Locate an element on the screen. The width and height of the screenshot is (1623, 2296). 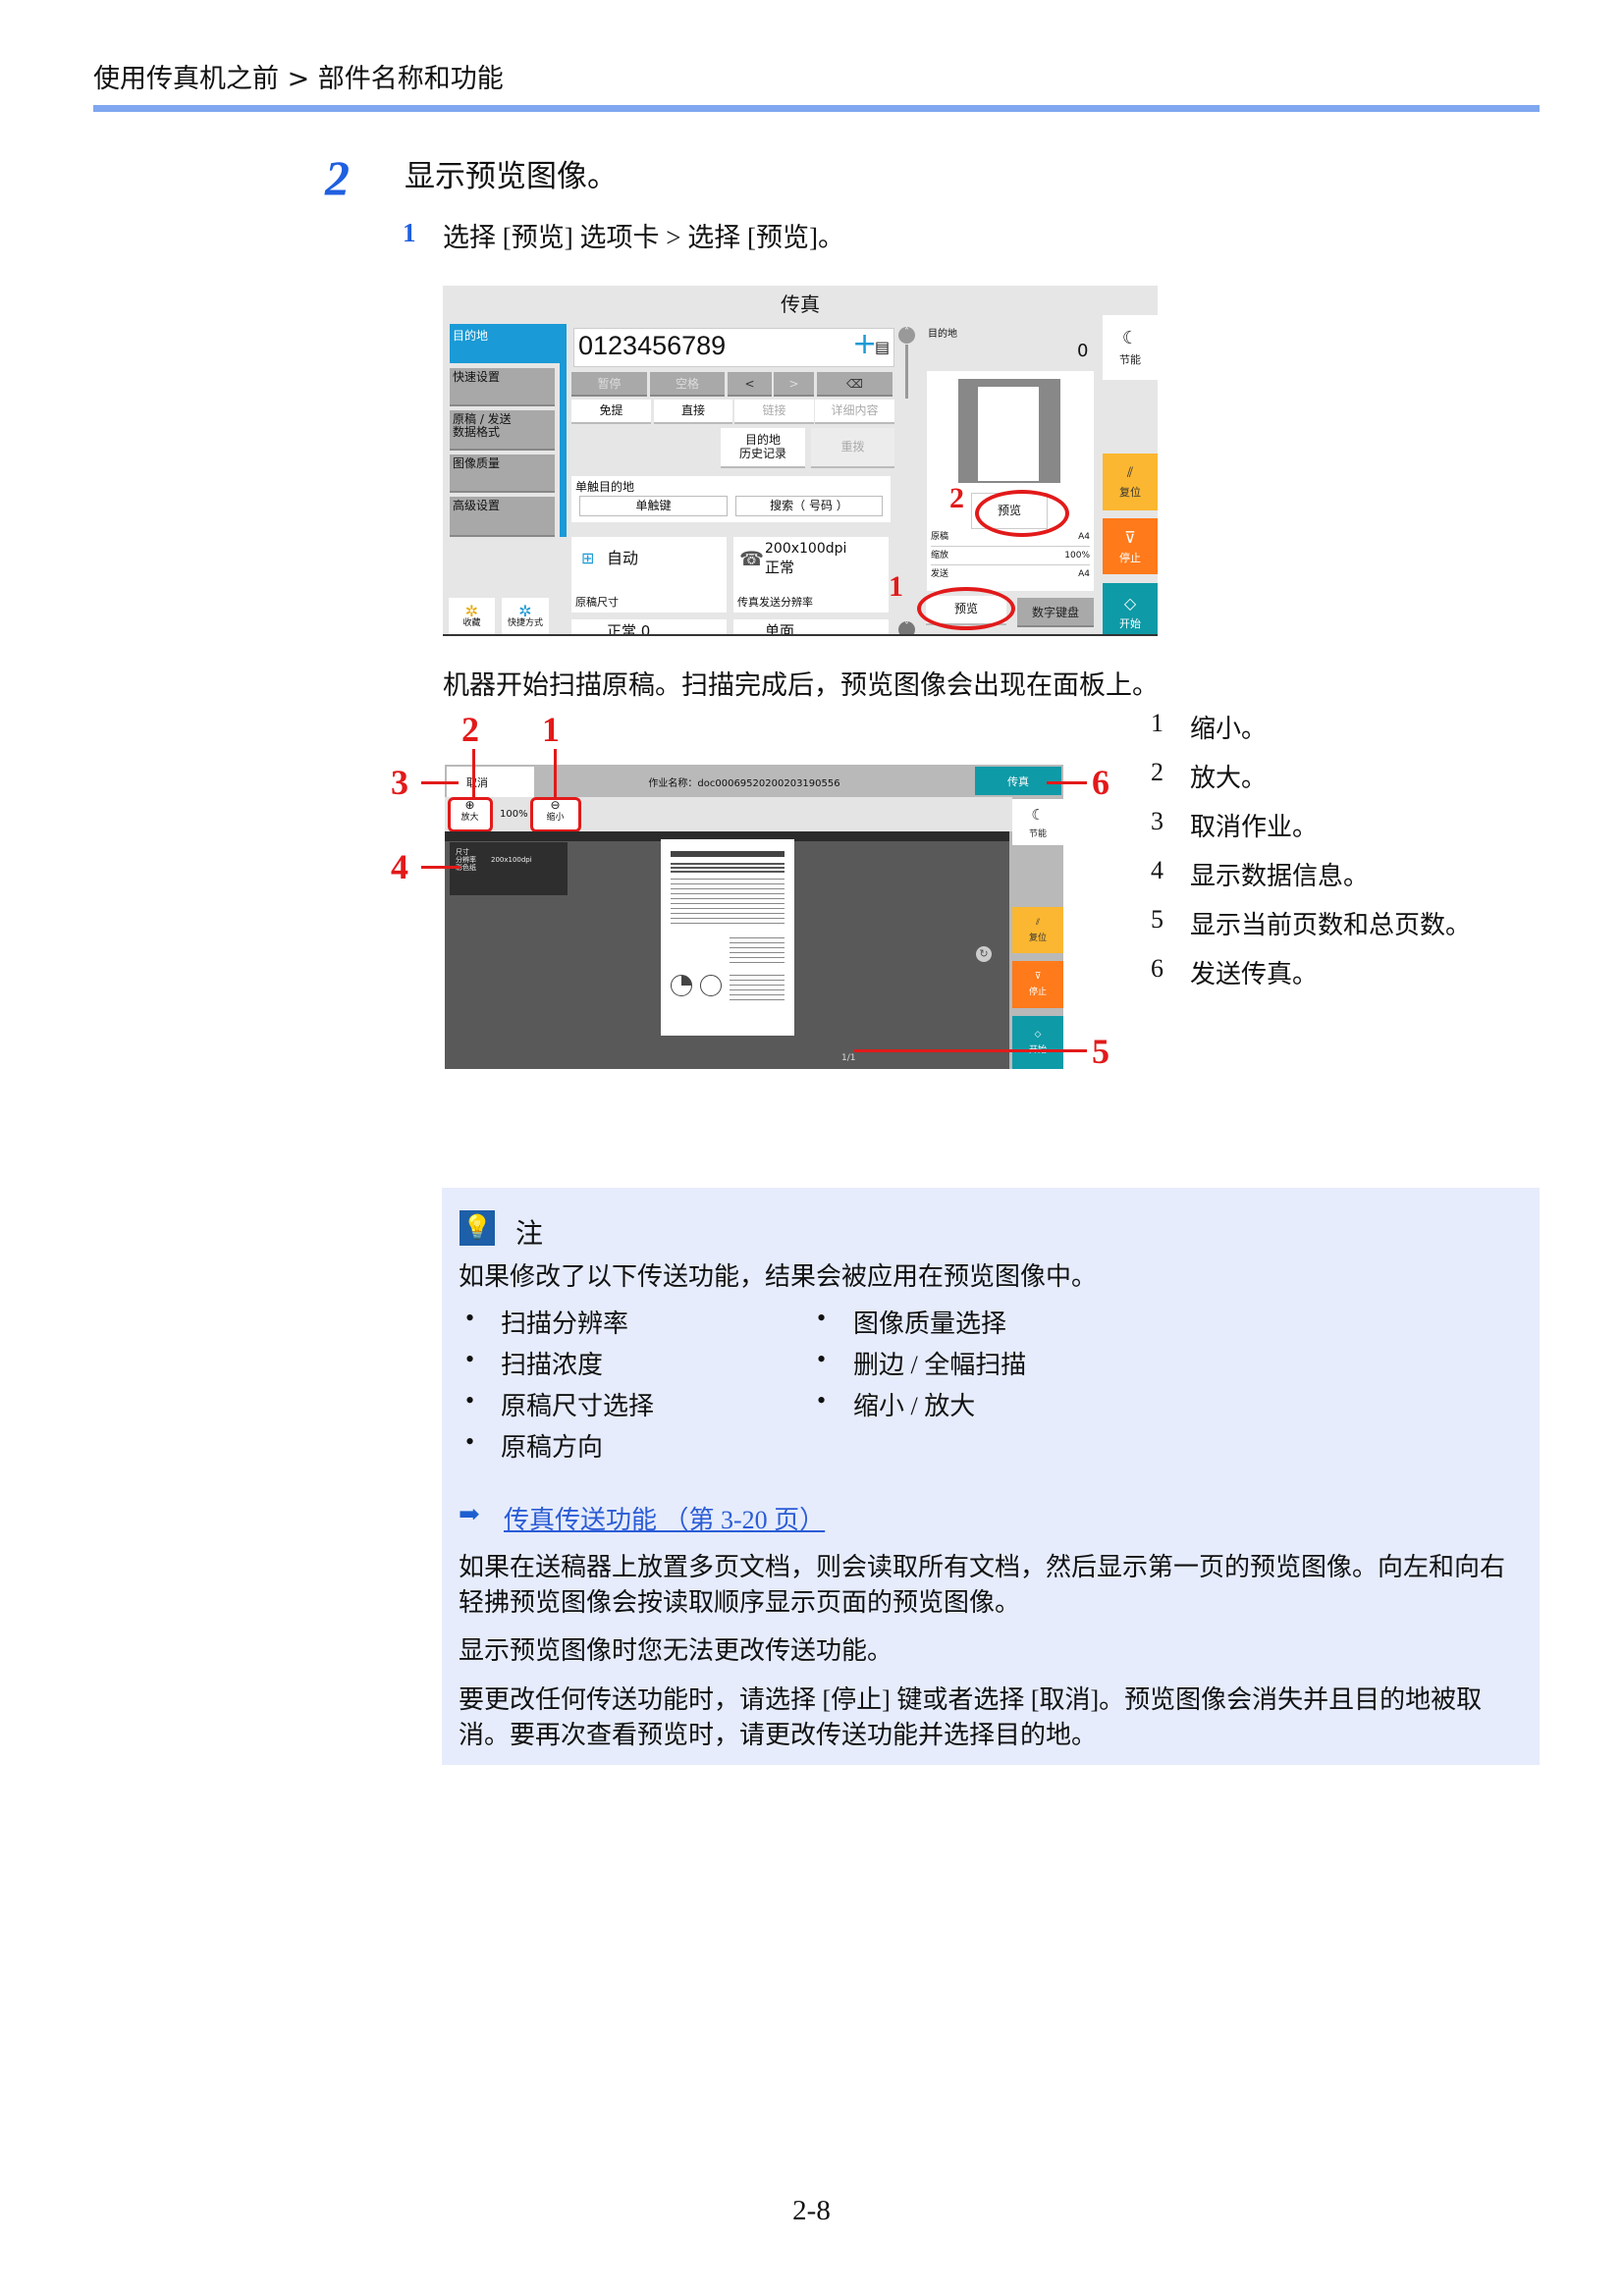
backspace-key: ⌫ is located at coordinates (855, 384).